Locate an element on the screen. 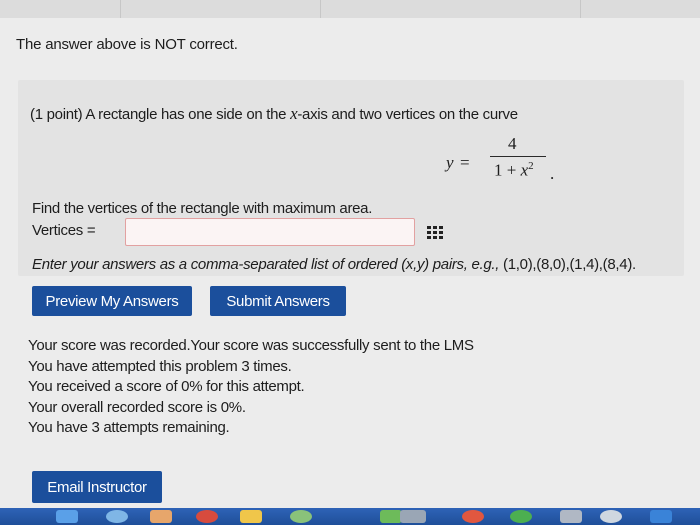 The image size is (700, 525). result-line: Your overall recorded score is 0%. is located at coordinates (137, 407).